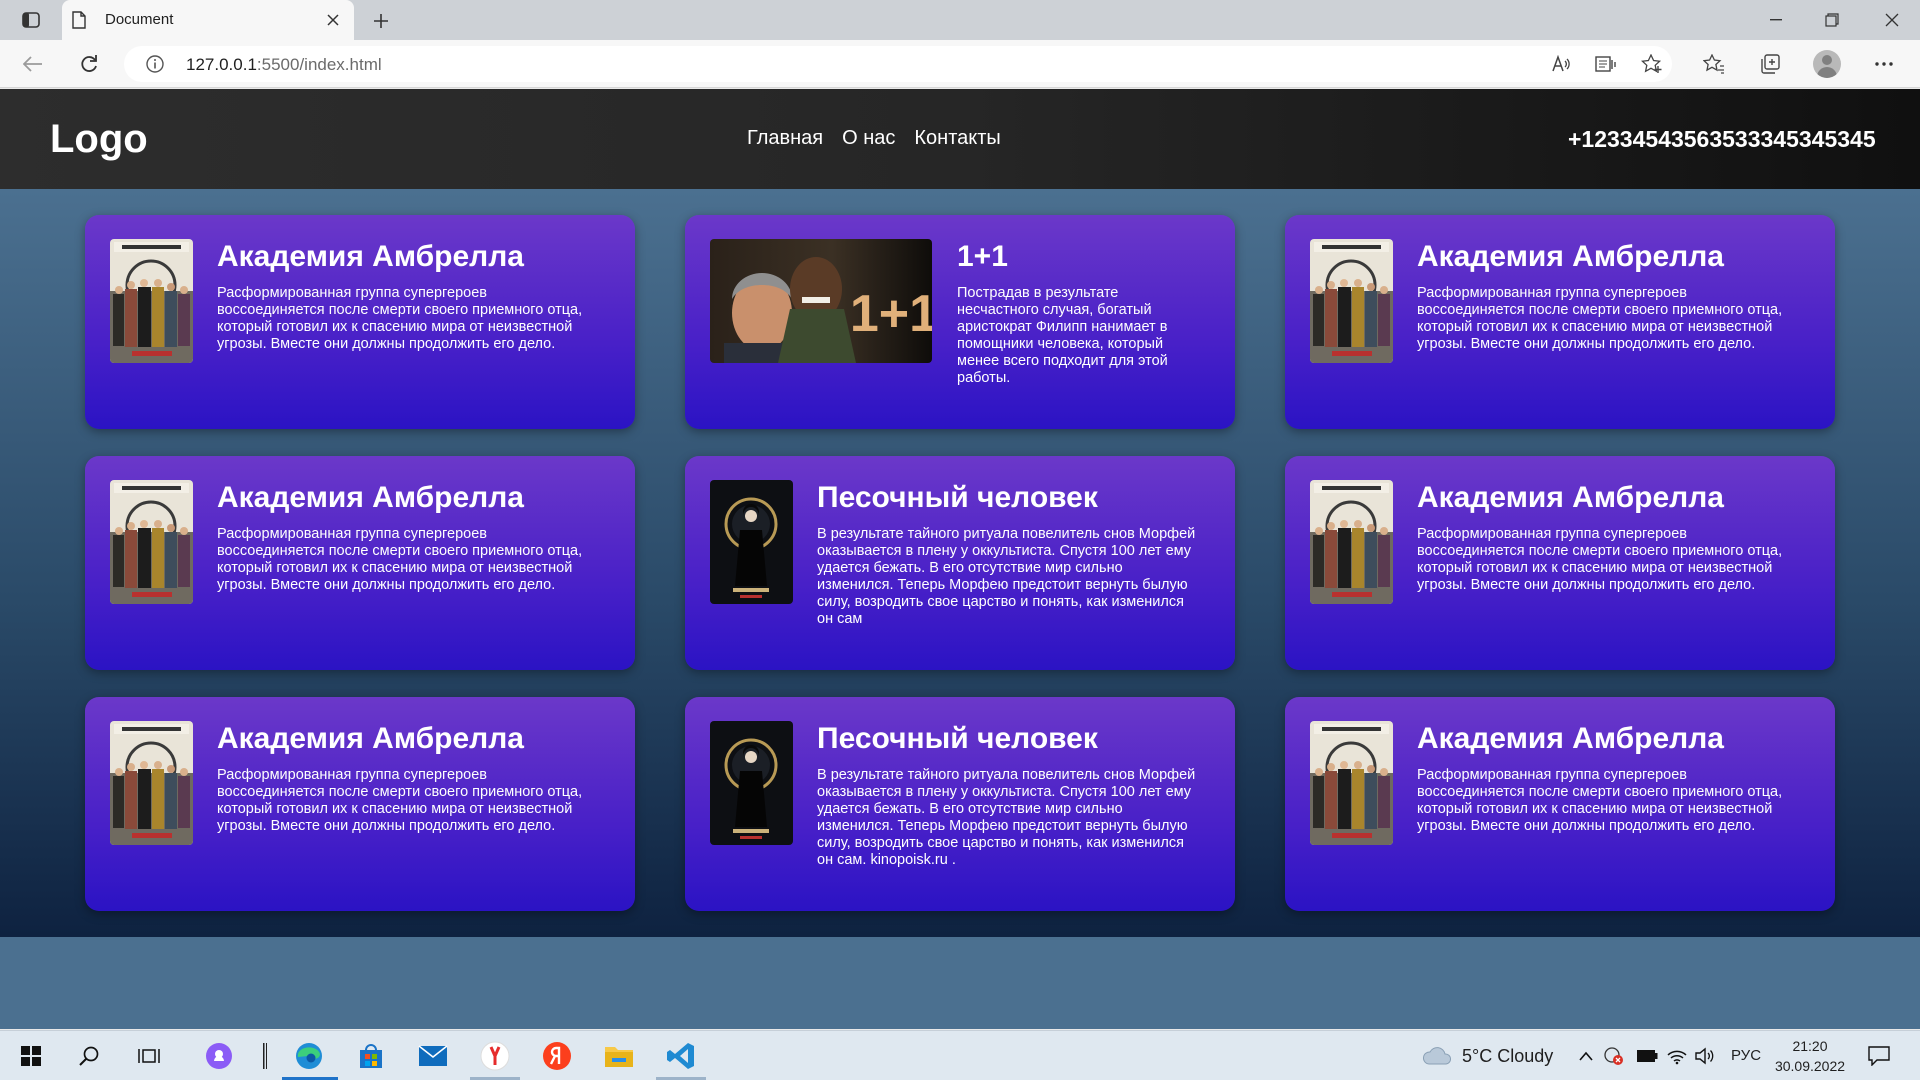  I want to click on reload-icon, so click(89, 64).